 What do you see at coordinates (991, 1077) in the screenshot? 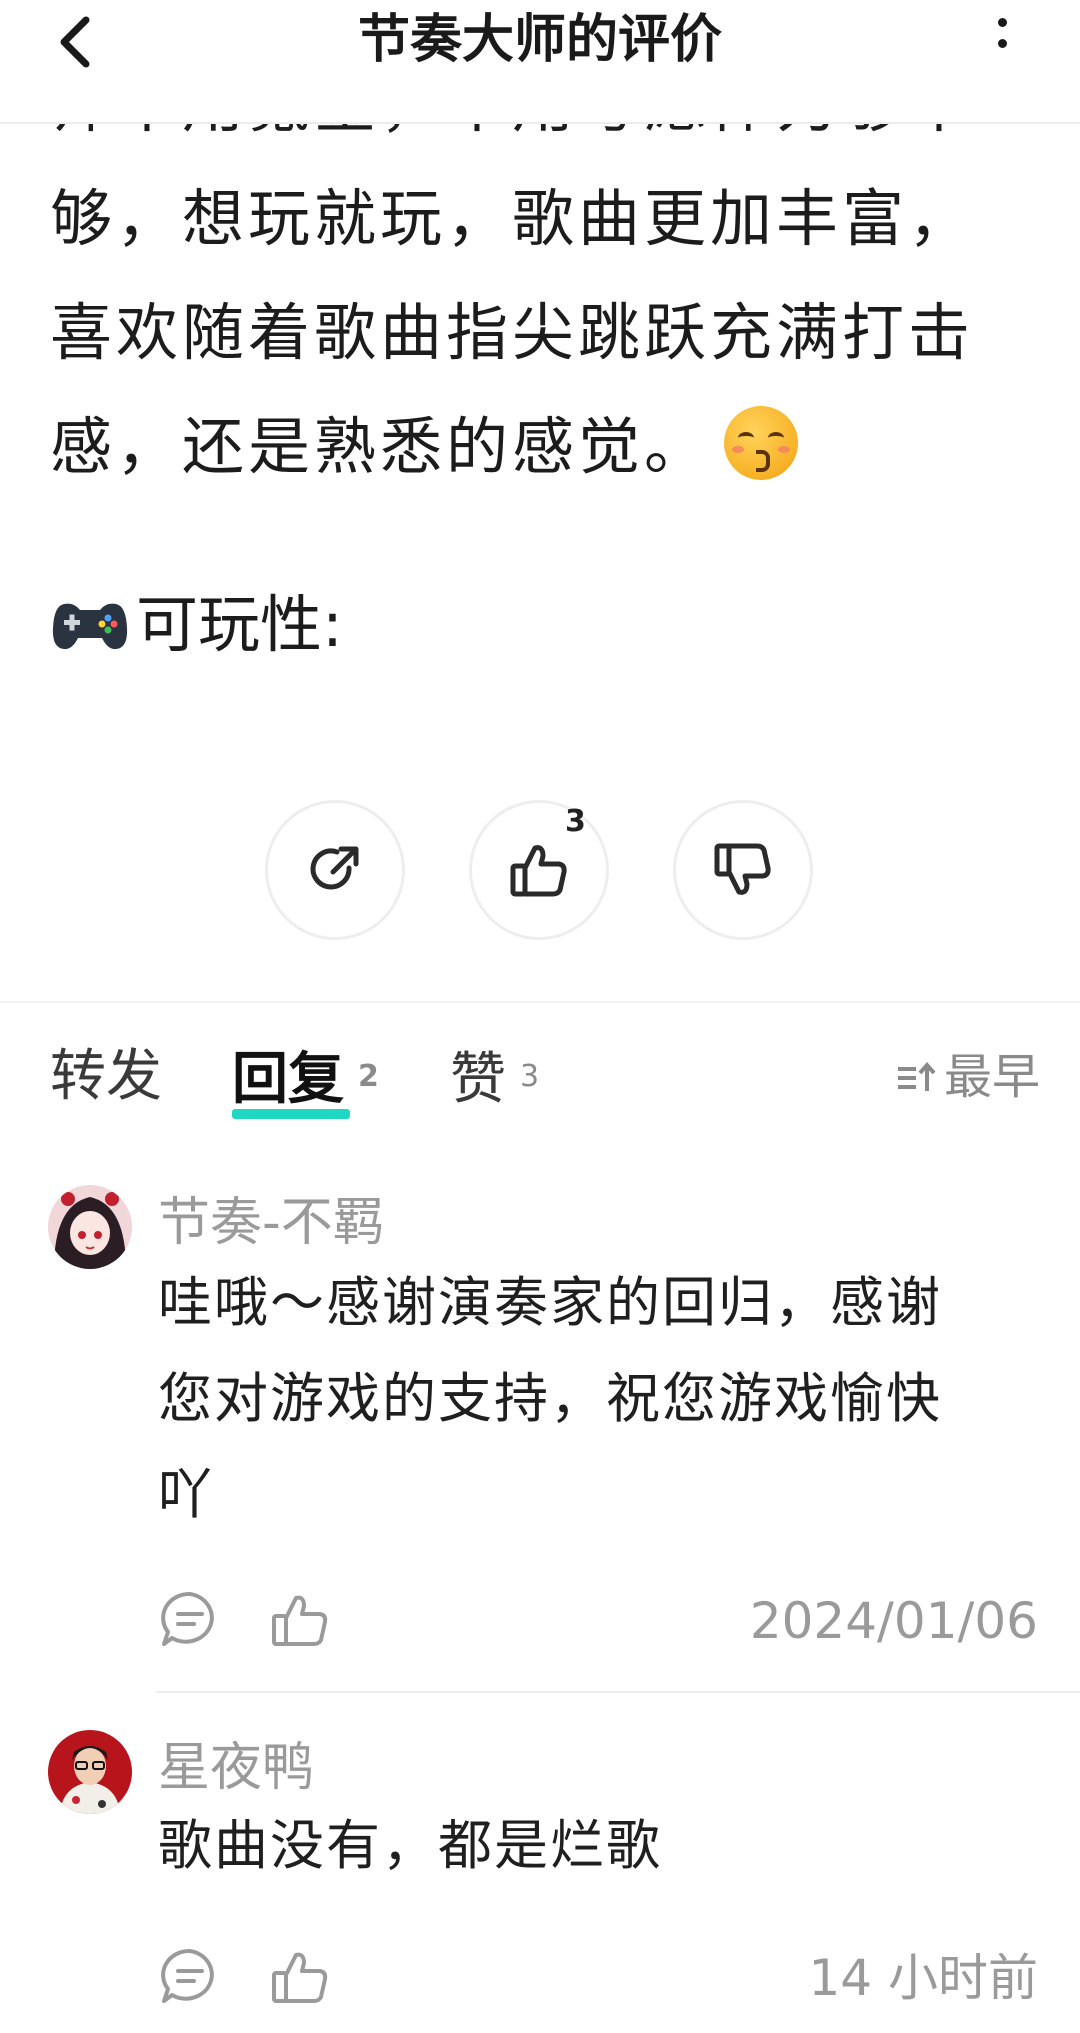
I see `sort-label: 最早` at bounding box center [991, 1077].